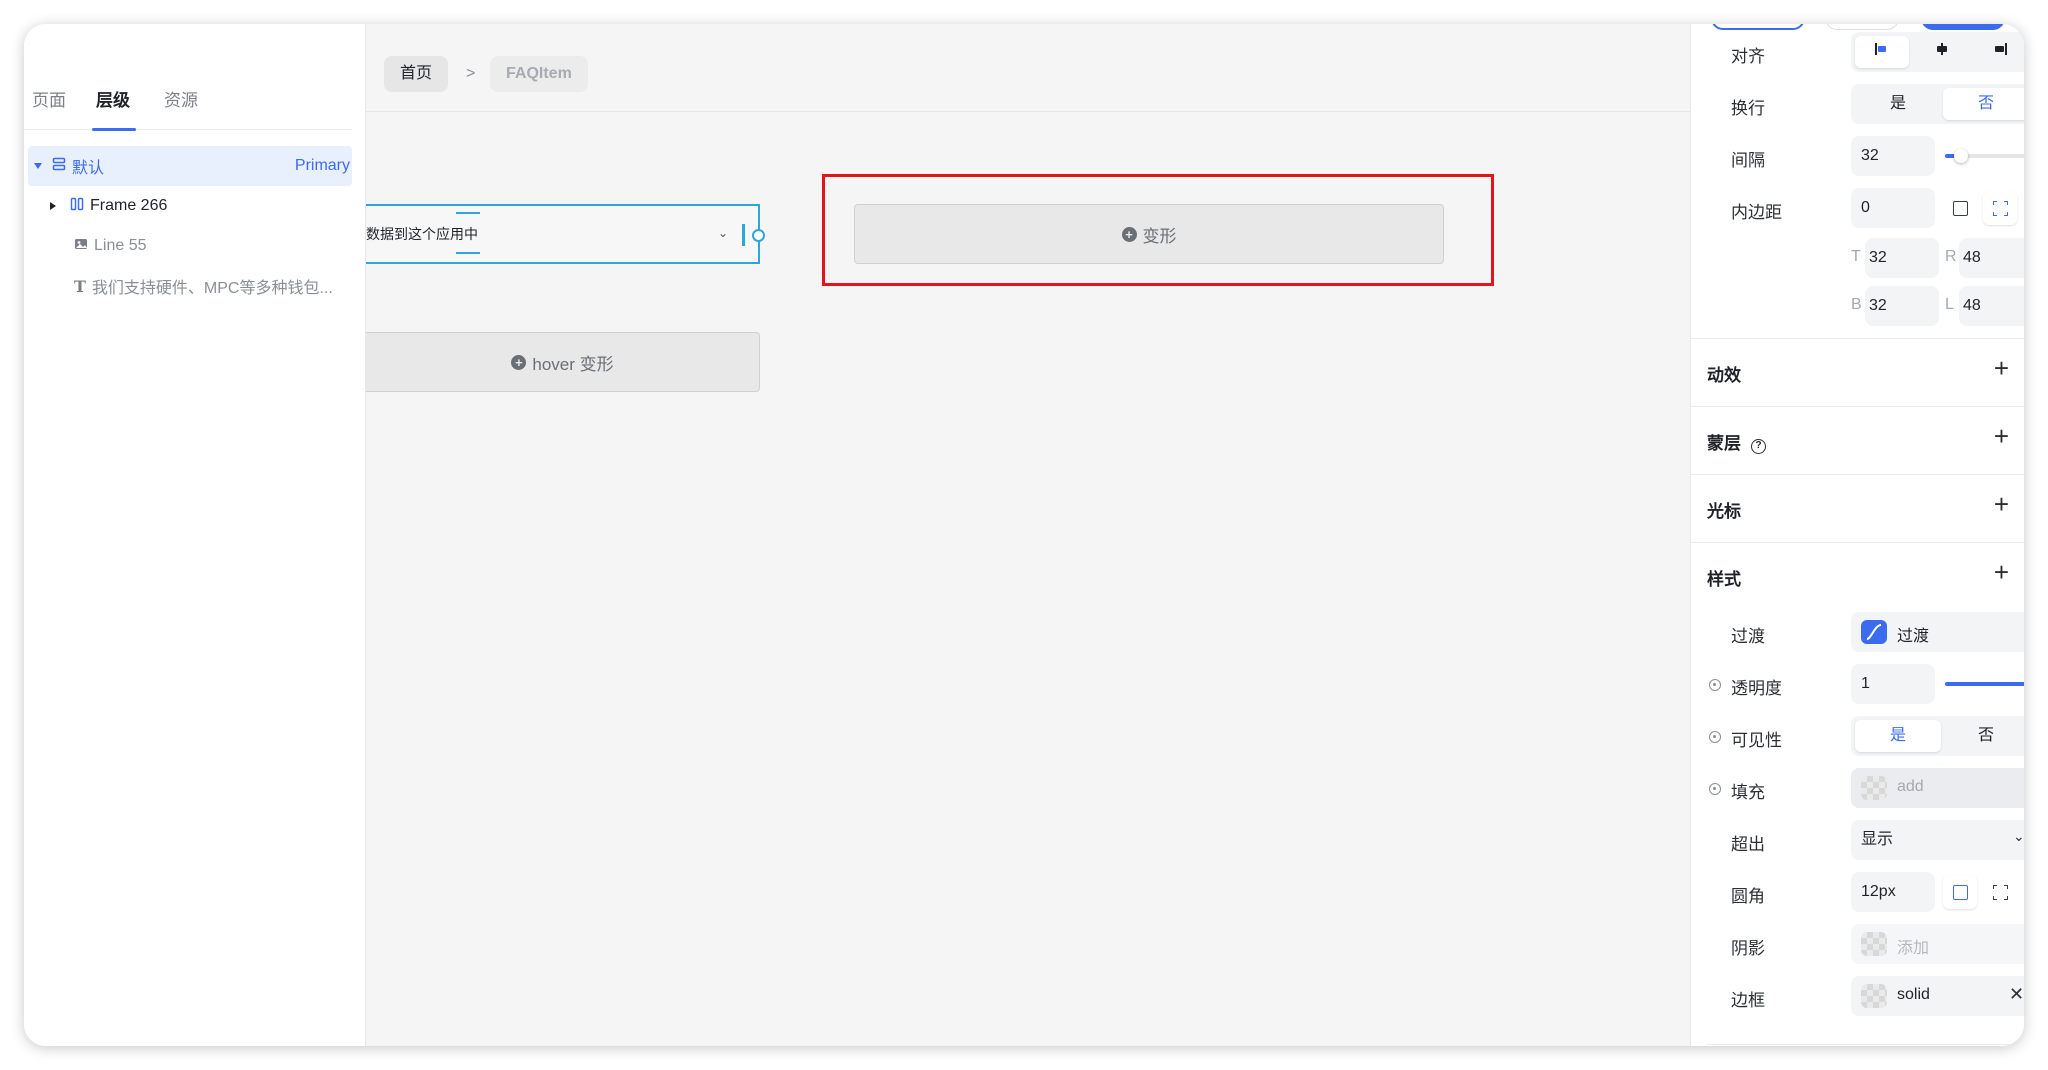  I want to click on align-row: 对齐, so click(1857, 54).